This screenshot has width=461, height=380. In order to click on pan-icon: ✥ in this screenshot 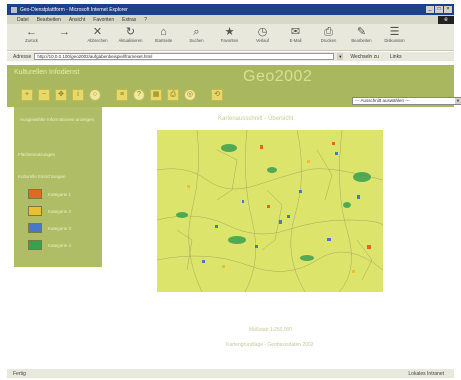, I will do `click(61, 95)`.